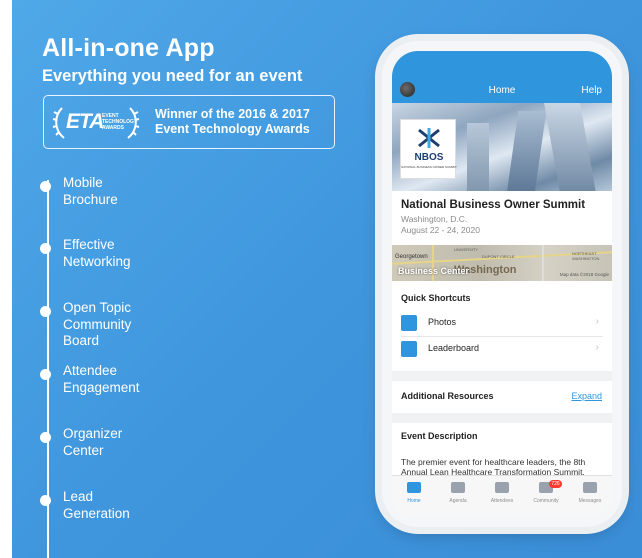  What do you see at coordinates (232, 129) in the screenshot?
I see `award-line-2: Event Technology Awards` at bounding box center [232, 129].